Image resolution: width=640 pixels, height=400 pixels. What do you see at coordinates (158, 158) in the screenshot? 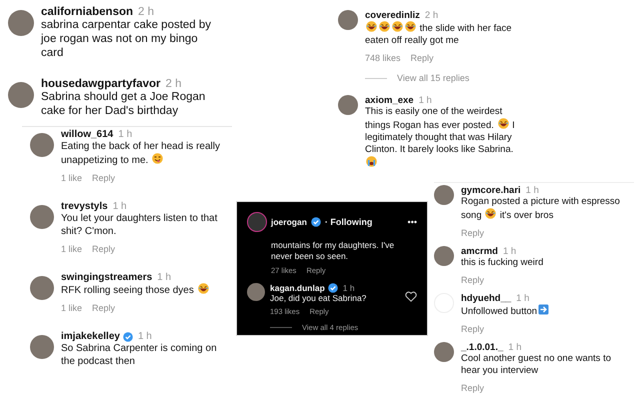
I see `smiling-emoji-icon` at bounding box center [158, 158].